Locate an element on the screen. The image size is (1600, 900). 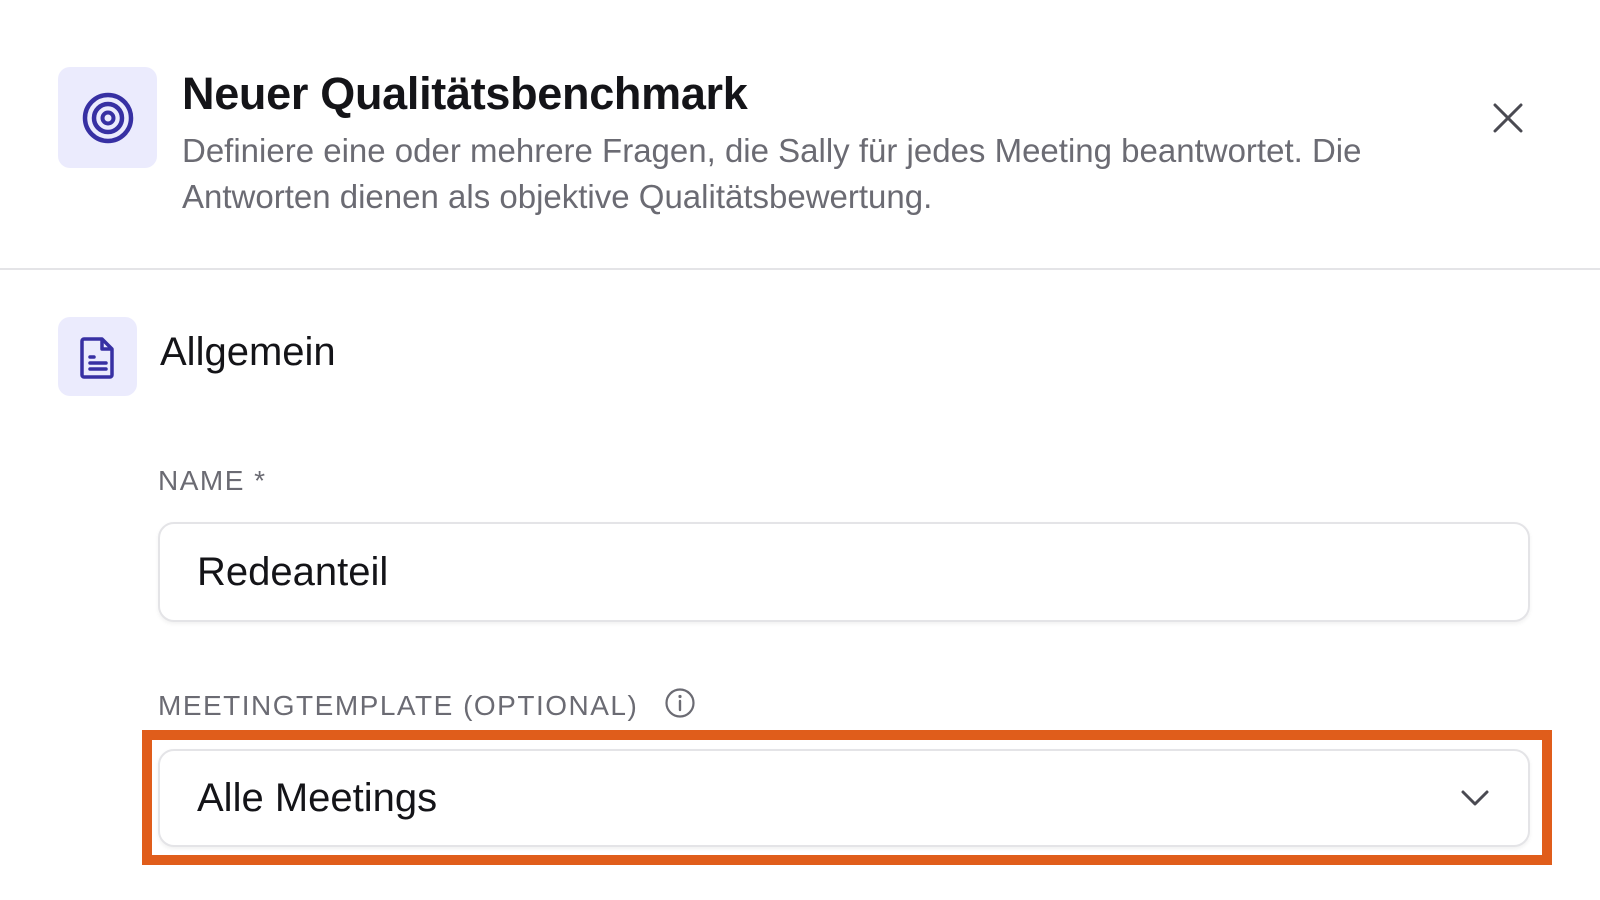
target-icon is located at coordinates (107, 117).